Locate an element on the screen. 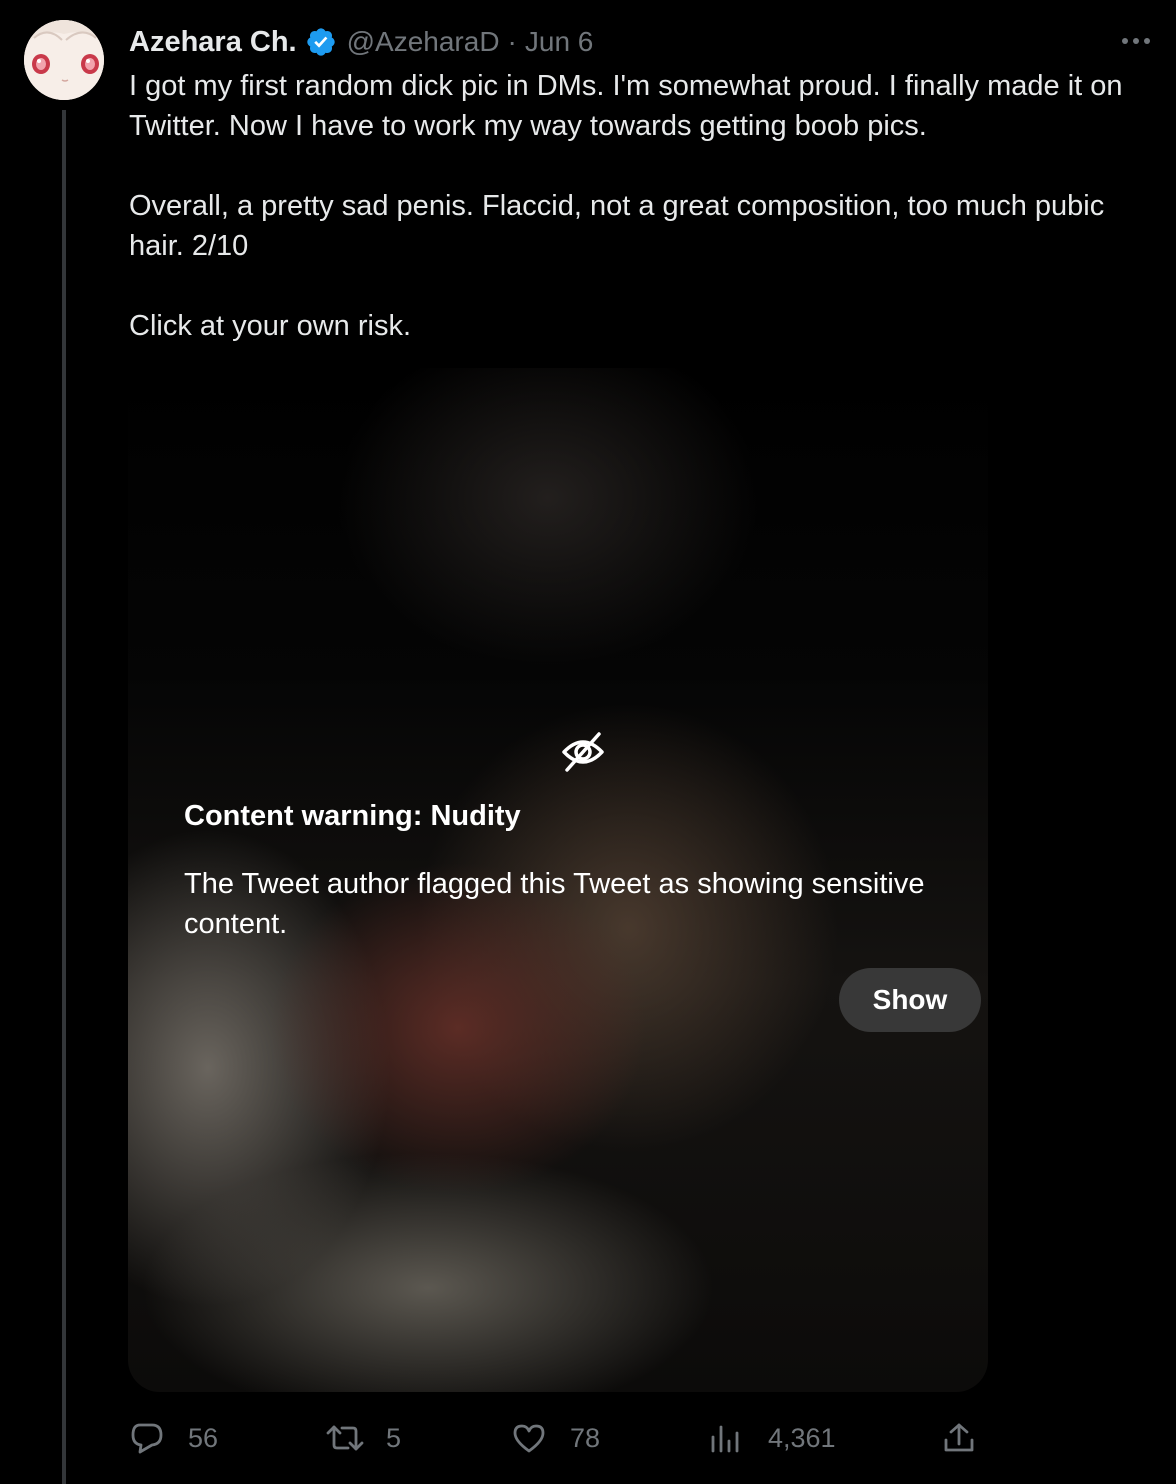 This screenshot has height=1484, width=1176. views-count: 4,361 is located at coordinates (802, 1437).